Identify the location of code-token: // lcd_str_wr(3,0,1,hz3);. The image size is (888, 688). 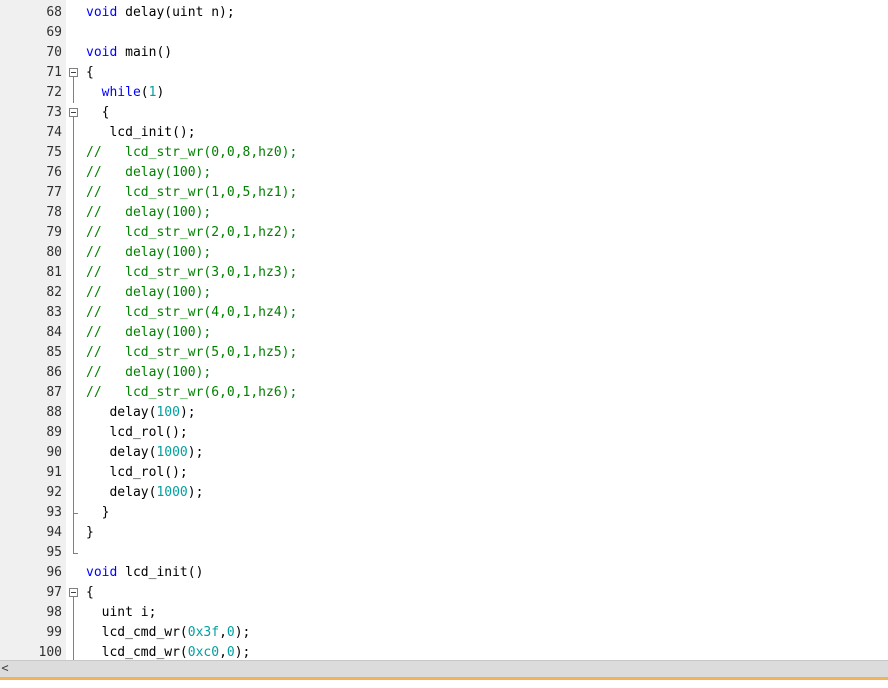
(192, 272).